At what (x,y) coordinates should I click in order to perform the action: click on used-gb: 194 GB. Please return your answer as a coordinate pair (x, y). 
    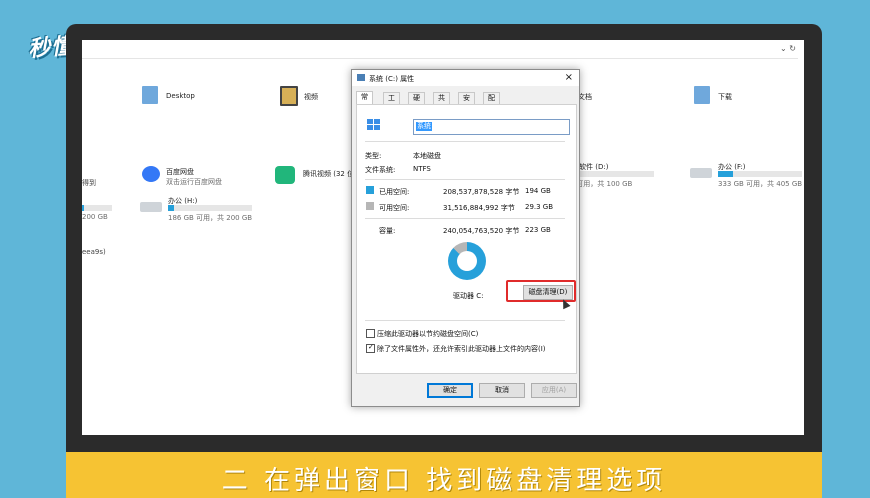
    Looking at the image, I should click on (538, 191).